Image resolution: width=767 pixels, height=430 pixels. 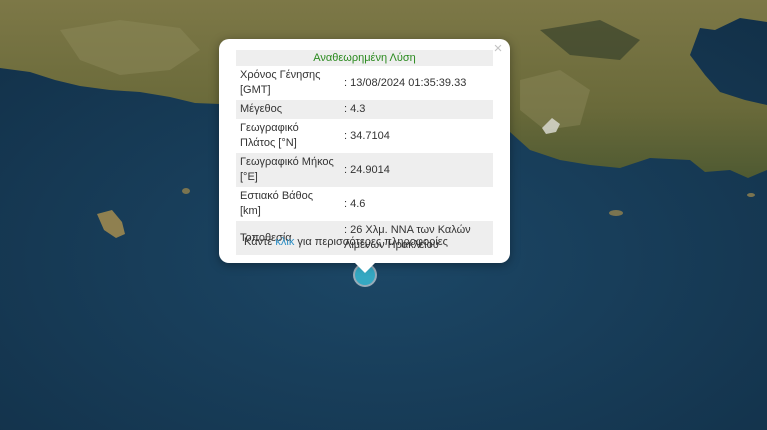 What do you see at coordinates (284, 242) in the screenshot?
I see `more-info-link: κλικ` at bounding box center [284, 242].